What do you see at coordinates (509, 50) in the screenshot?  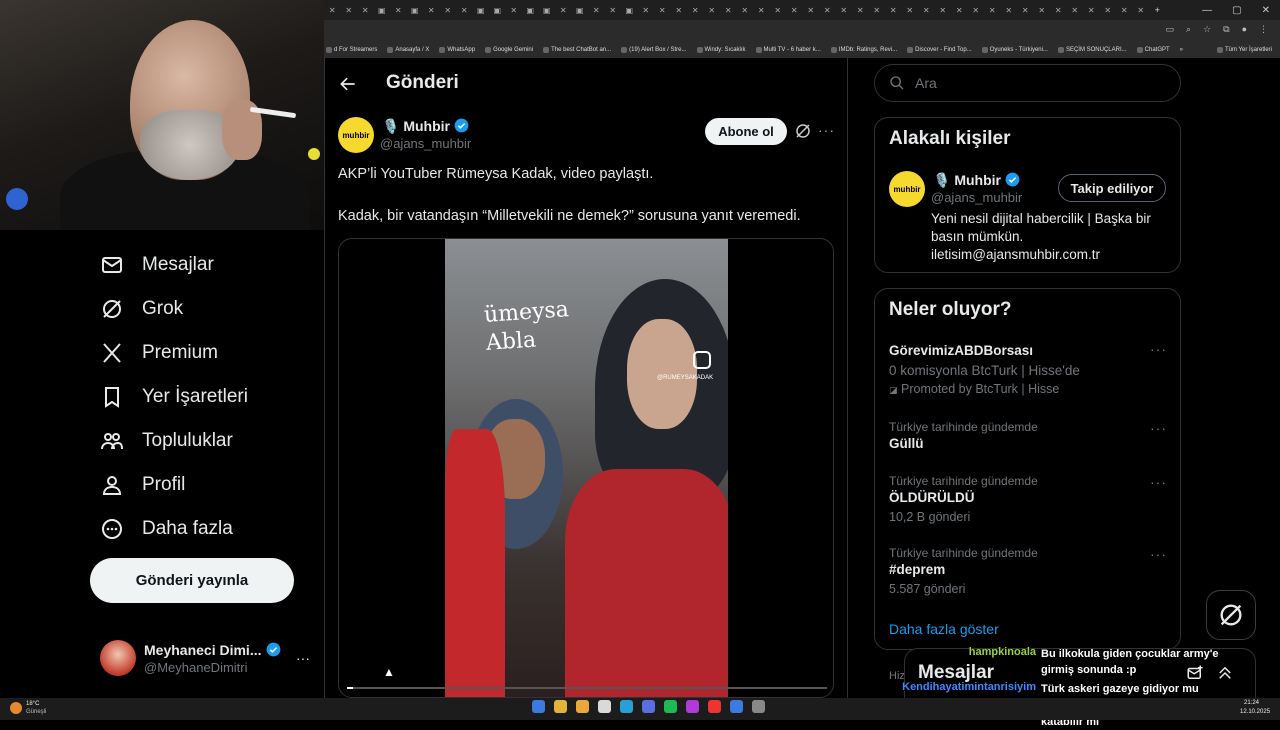 I see `bookmark-item: Google Gemini` at bounding box center [509, 50].